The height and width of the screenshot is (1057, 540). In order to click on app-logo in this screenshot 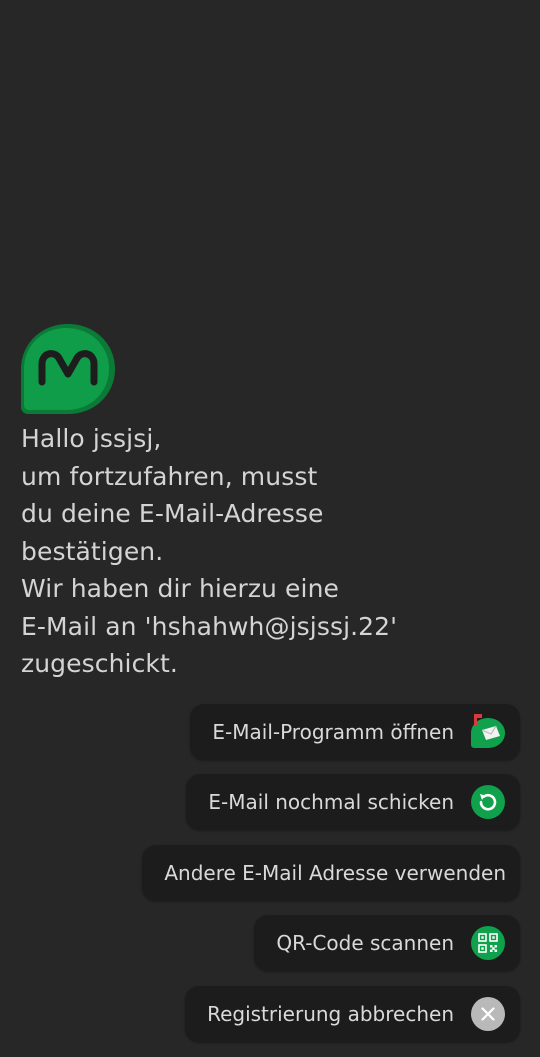, I will do `click(68, 369)`.